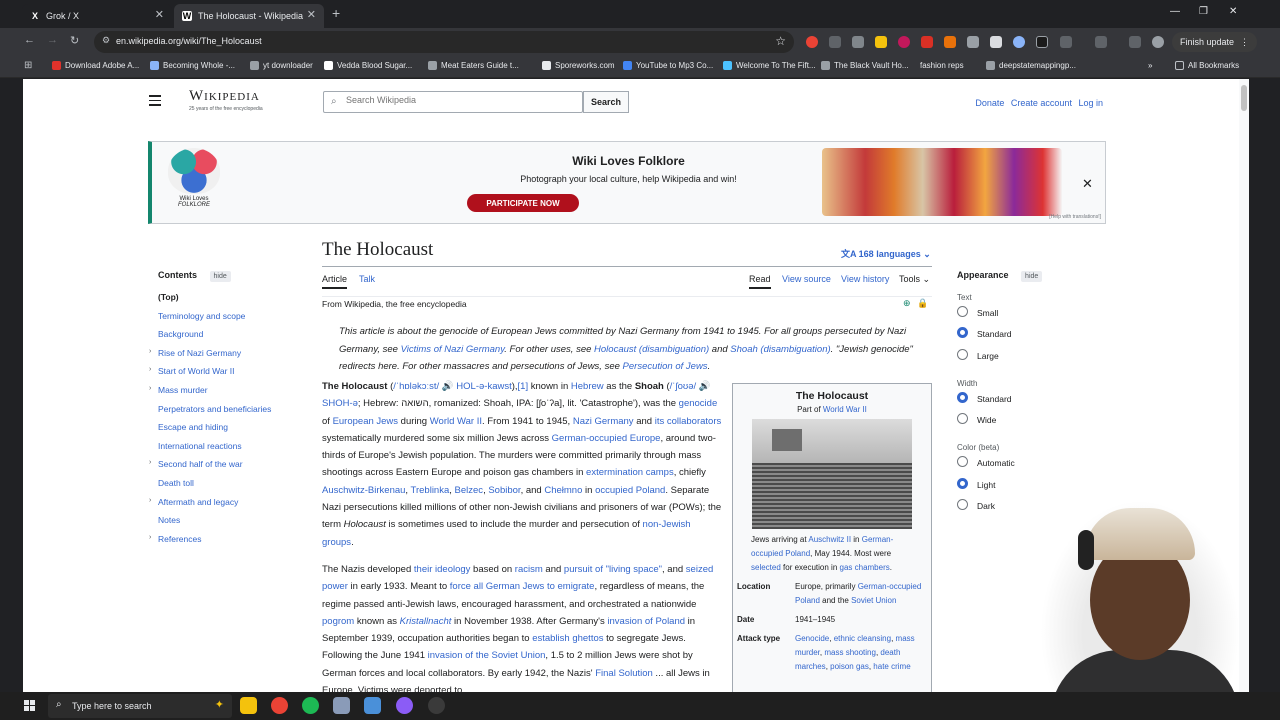  I want to click on search-box: ⌕, so click(453, 102).